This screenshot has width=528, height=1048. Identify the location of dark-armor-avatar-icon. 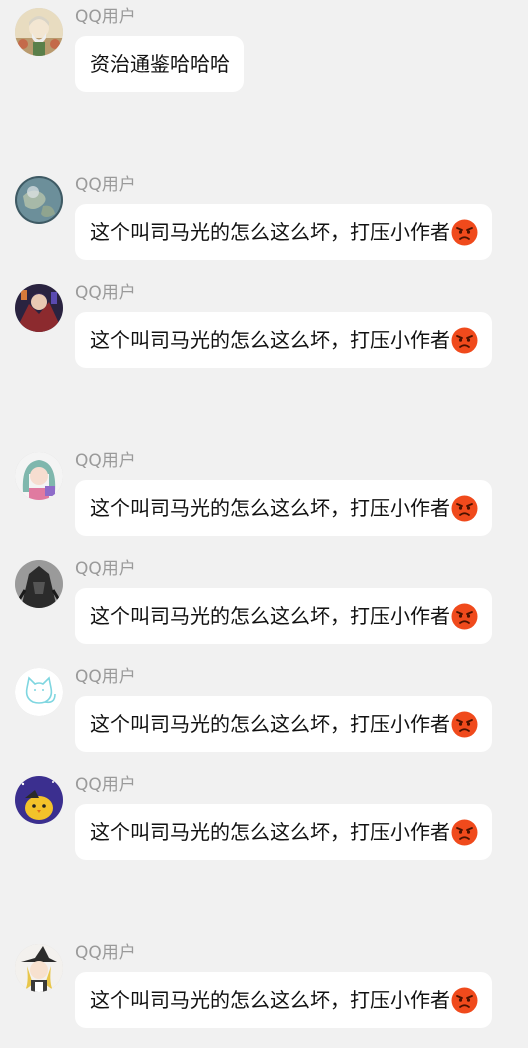
(39, 584).